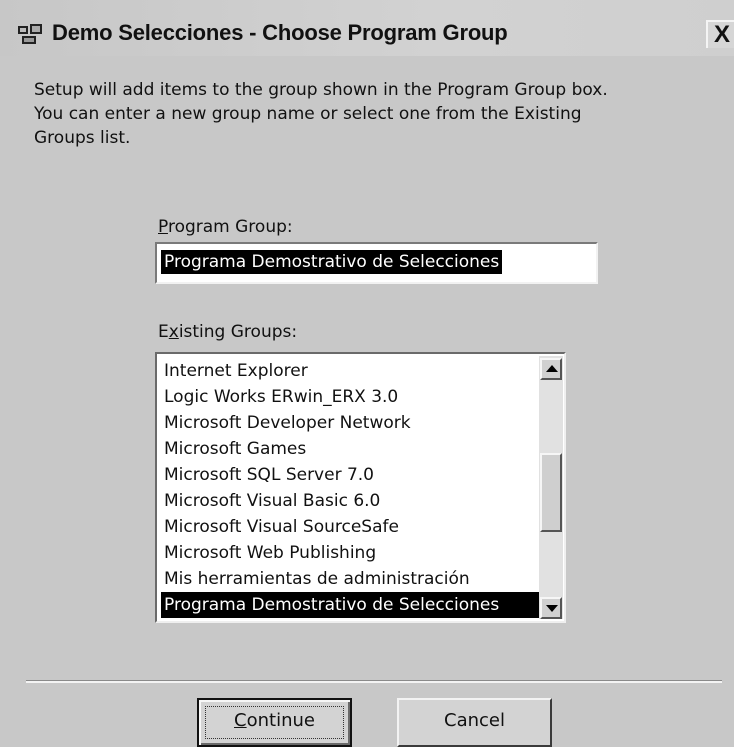  What do you see at coordinates (350, 553) in the screenshot?
I see `list-item: Microsoft Web Publishing` at bounding box center [350, 553].